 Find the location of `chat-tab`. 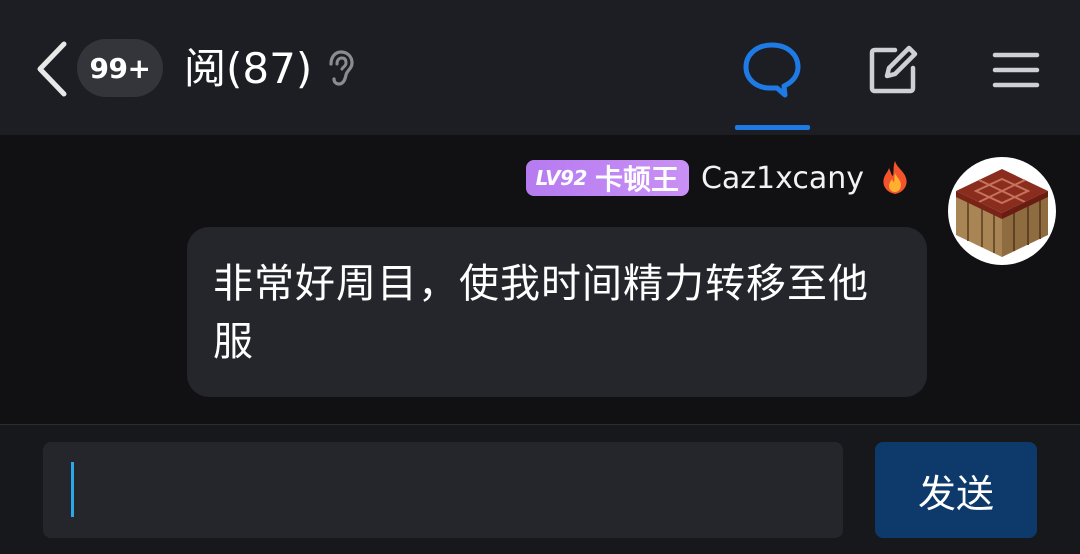

chat-tab is located at coordinates (772, 70).